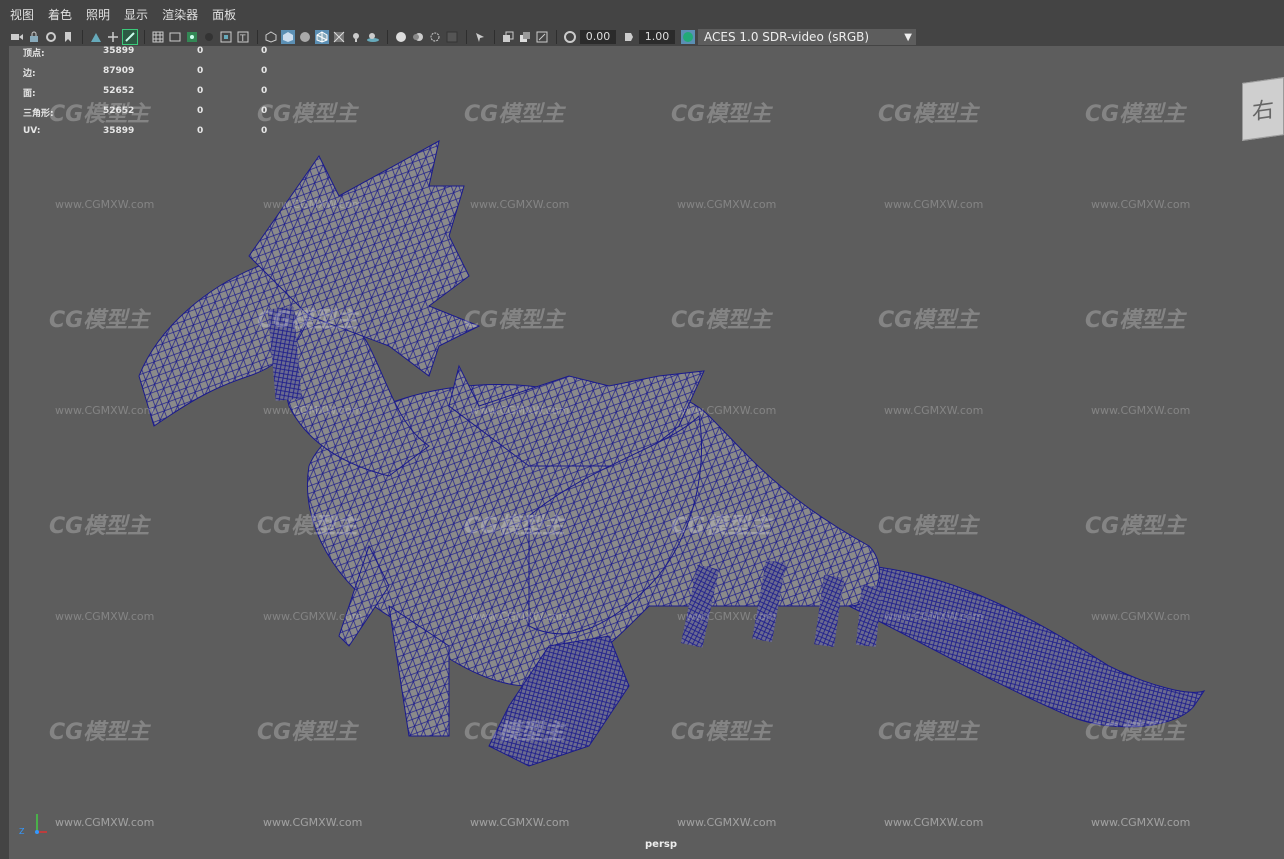 The width and height of the screenshot is (1284, 859). Describe the element at coordinates (136, 14) in the screenshot. I see `menu-show: 显示` at that location.